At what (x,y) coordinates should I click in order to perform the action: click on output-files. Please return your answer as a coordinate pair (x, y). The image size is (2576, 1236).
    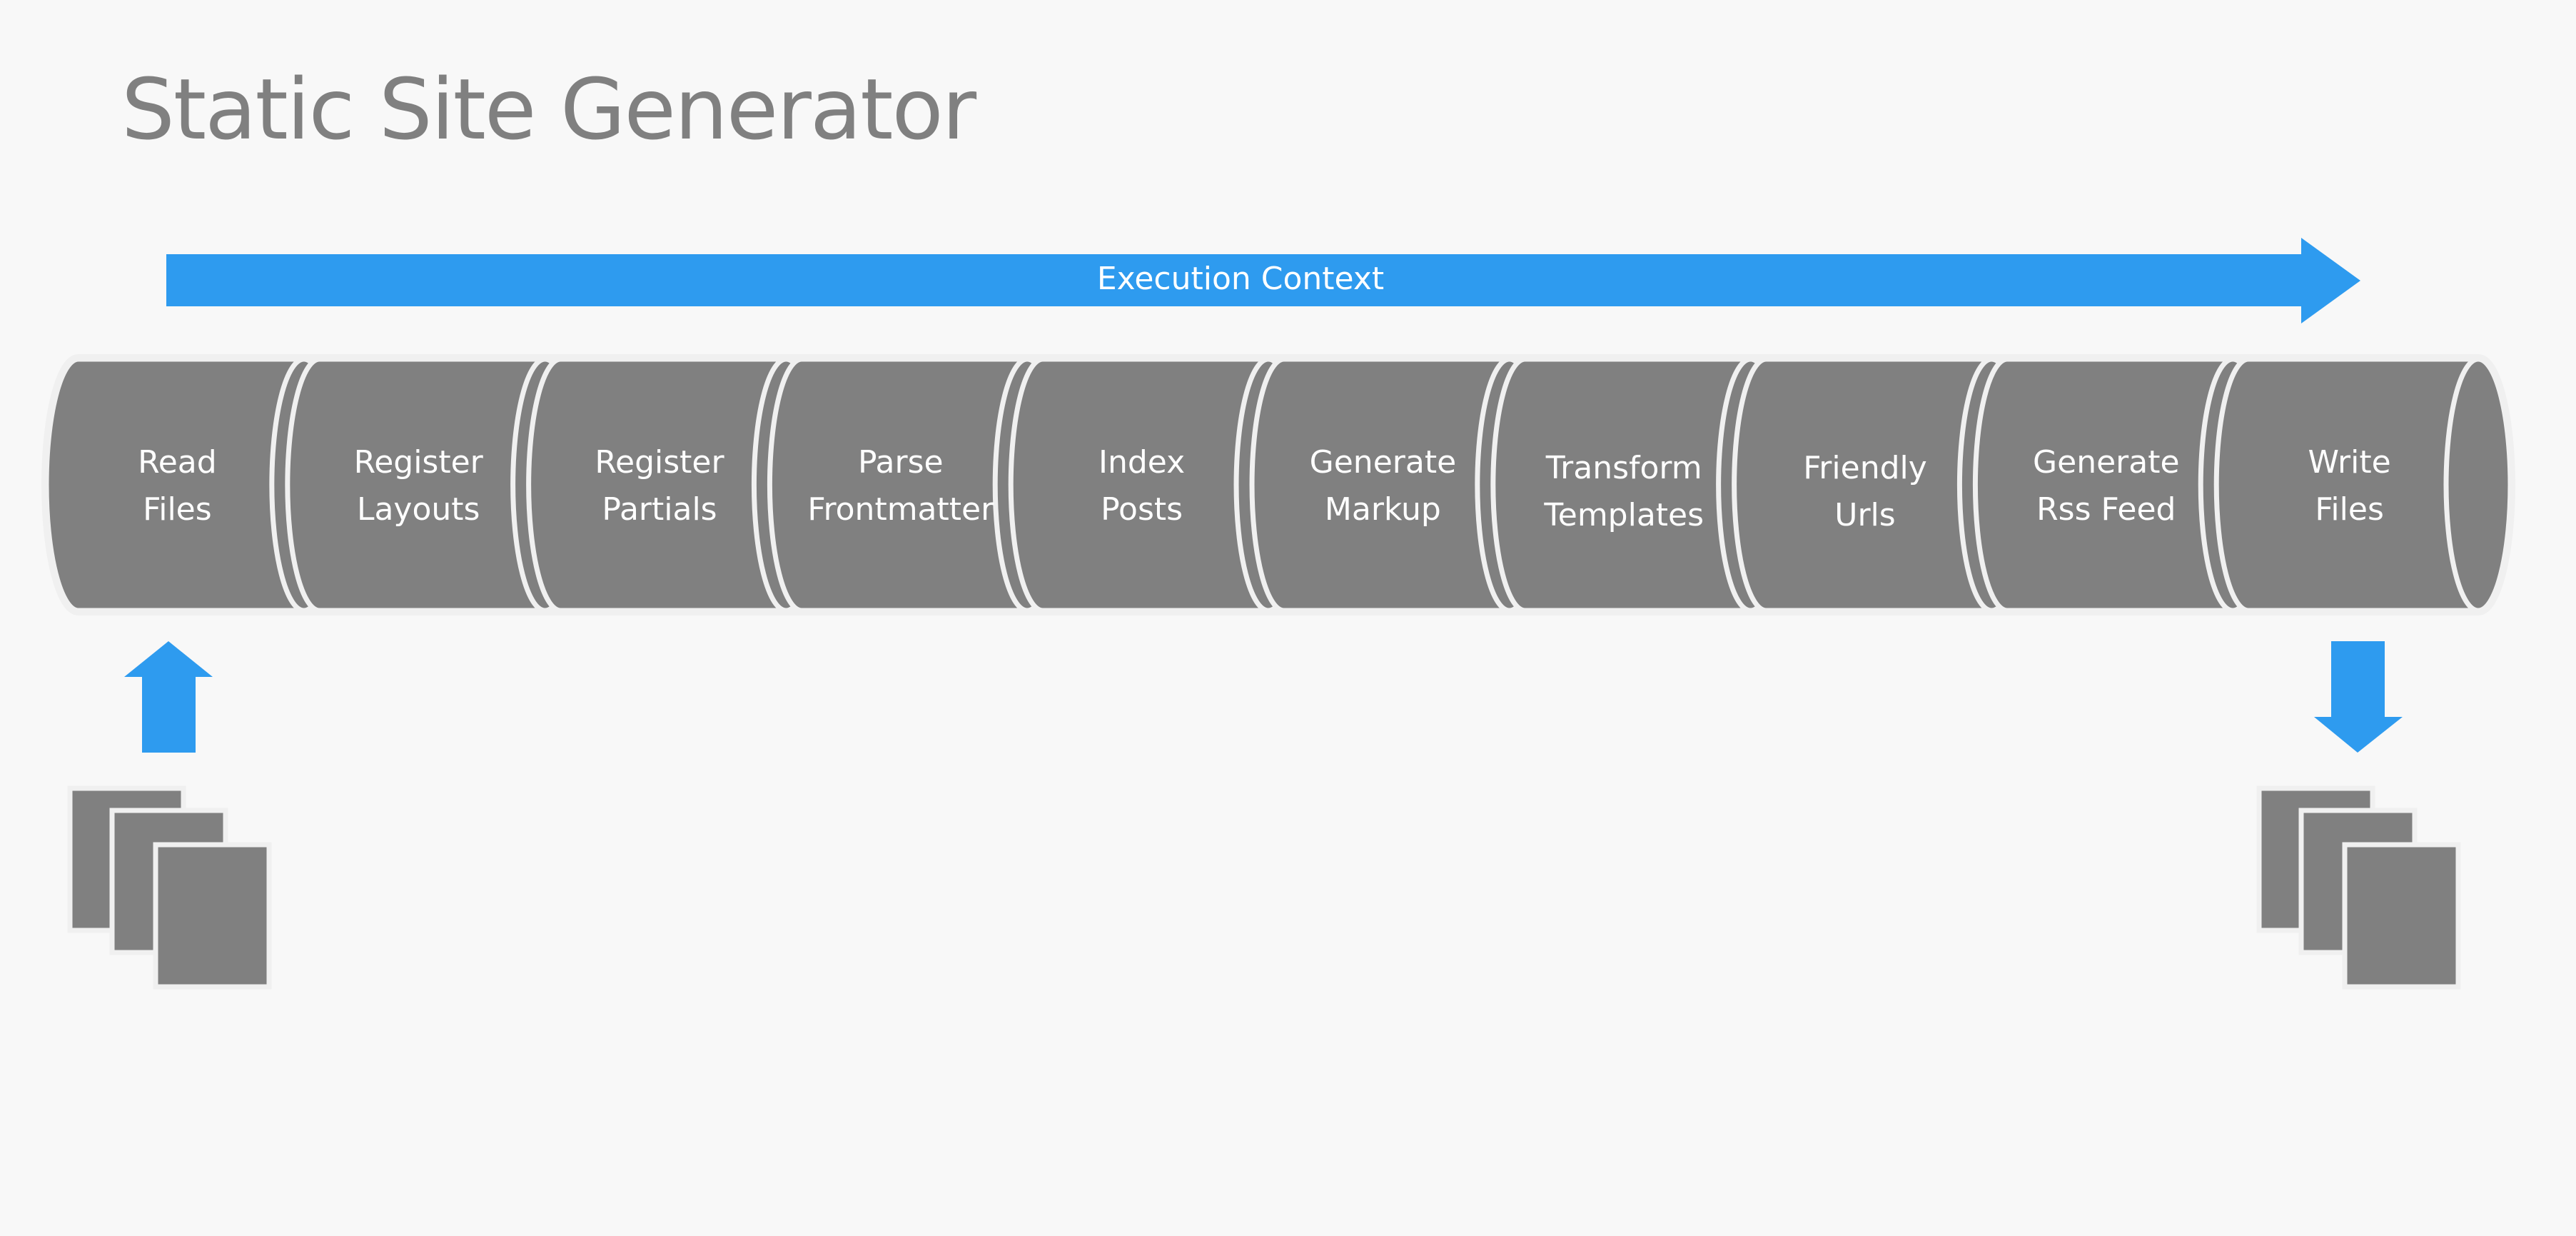
    Looking at the image, I should click on (2358, 815).